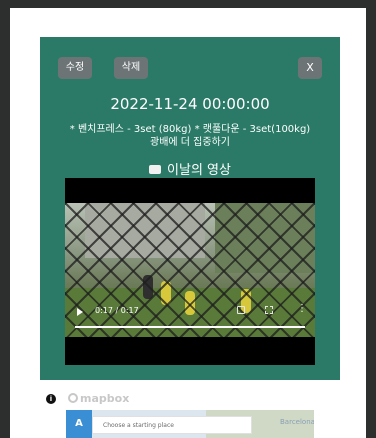  Describe the element at coordinates (190, 142) in the screenshot. I see `workout-memo: 광배에 더 집중하기` at that location.